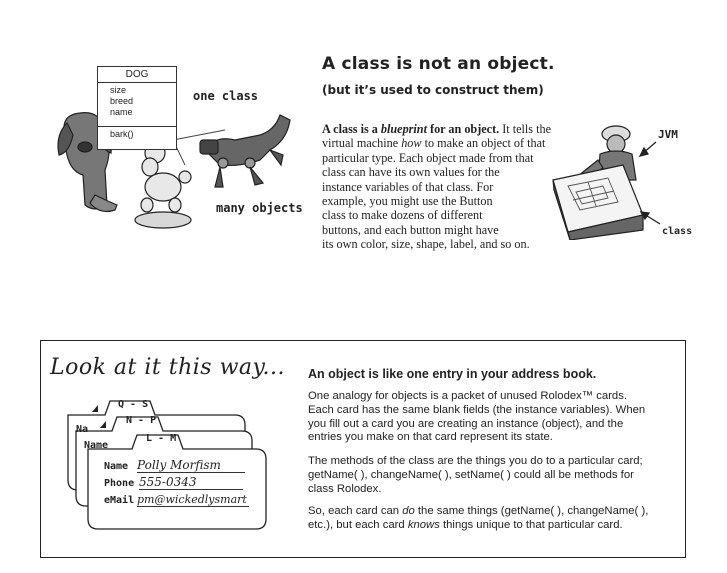 This screenshot has height=573, width=727. Describe the element at coordinates (345, 488) in the screenshot. I see `text-line: class Rolodex.` at that location.